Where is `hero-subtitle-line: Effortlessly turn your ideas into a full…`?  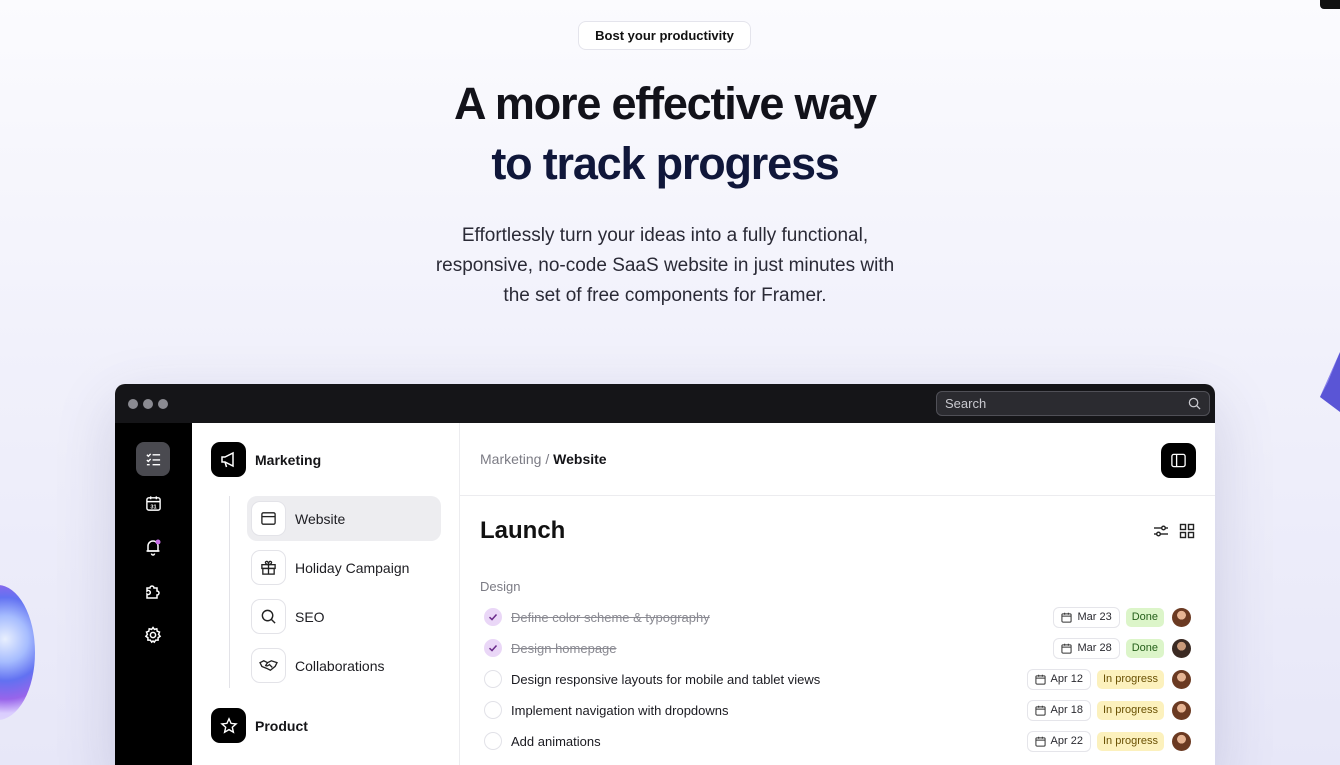 hero-subtitle-line: Effortlessly turn your ideas into a full… is located at coordinates (665, 235).